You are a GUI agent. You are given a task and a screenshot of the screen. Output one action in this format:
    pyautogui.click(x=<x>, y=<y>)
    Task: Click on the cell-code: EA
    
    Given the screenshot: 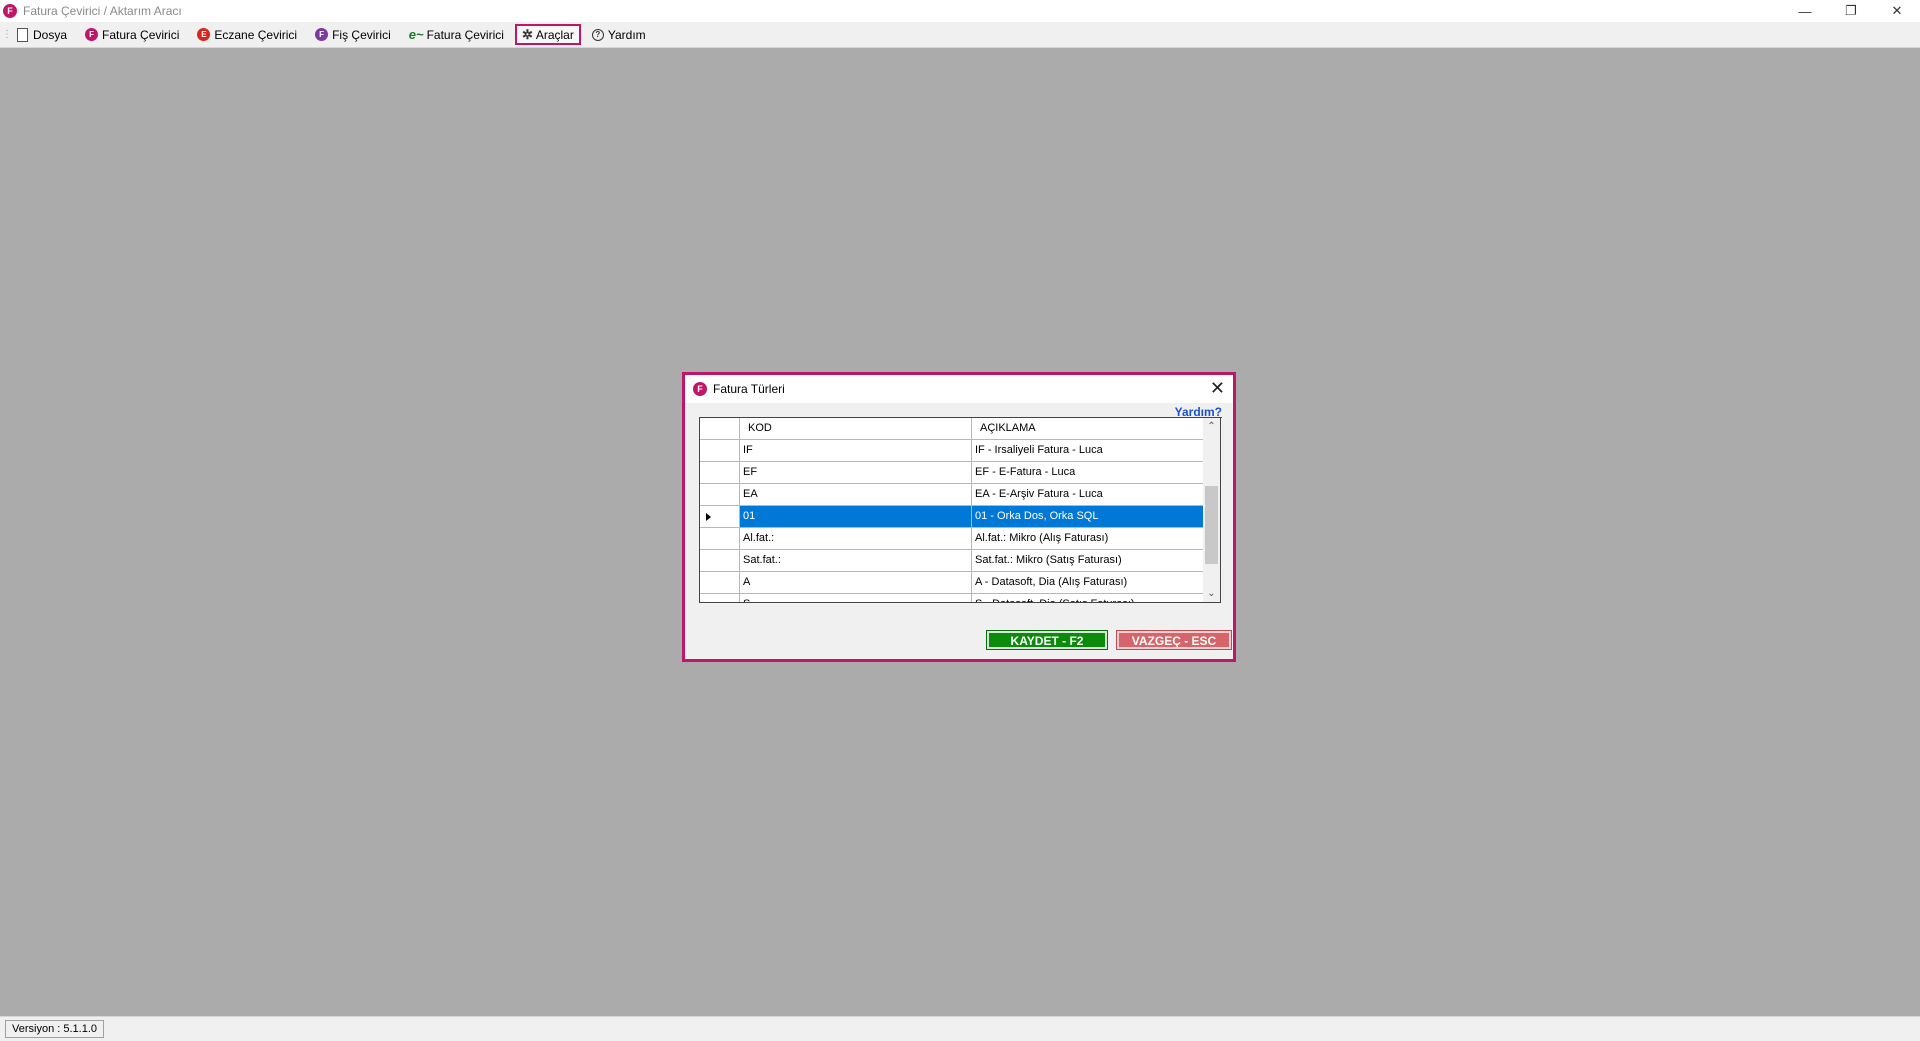 What is the action you would take?
    pyautogui.click(x=856, y=495)
    